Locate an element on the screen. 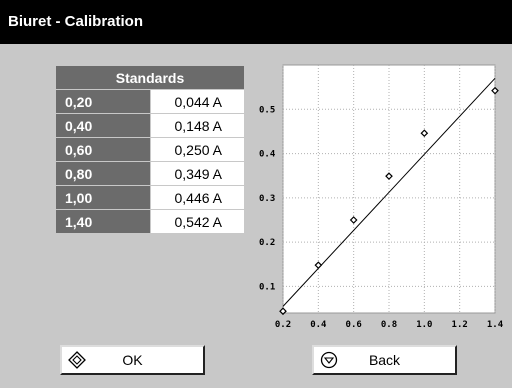  y-tick-label: 0.5 is located at coordinates (267, 110).